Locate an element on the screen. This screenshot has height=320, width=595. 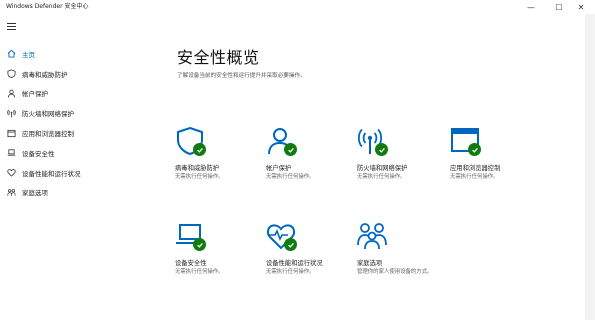
tile-name: 应用和浏览器控制 is located at coordinates (475, 168).